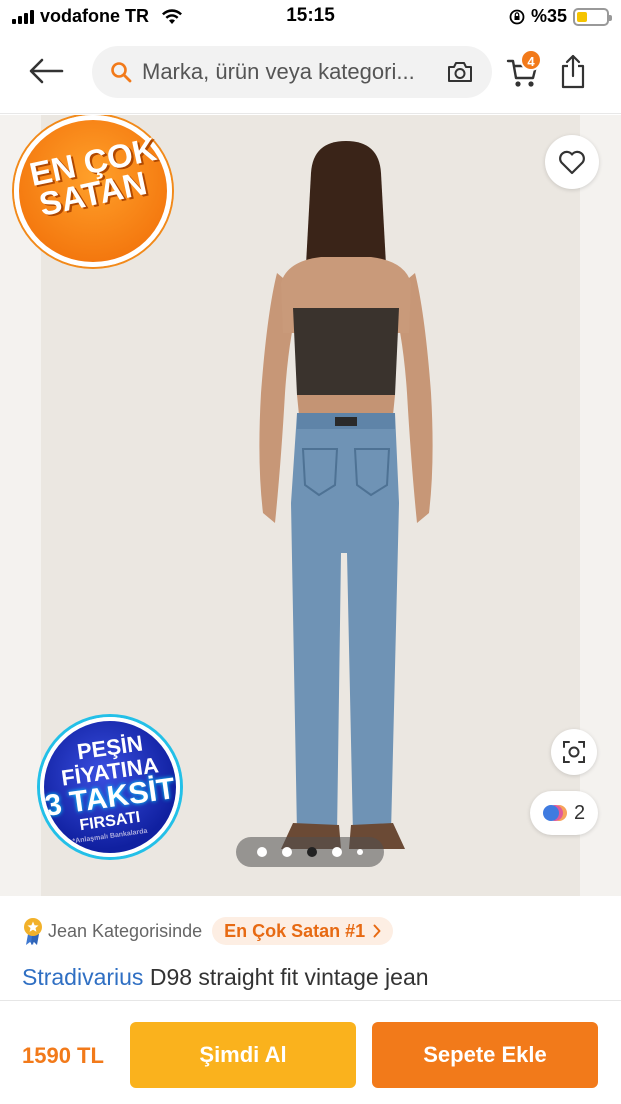  I want to click on battery-percent: %35, so click(548, 16).